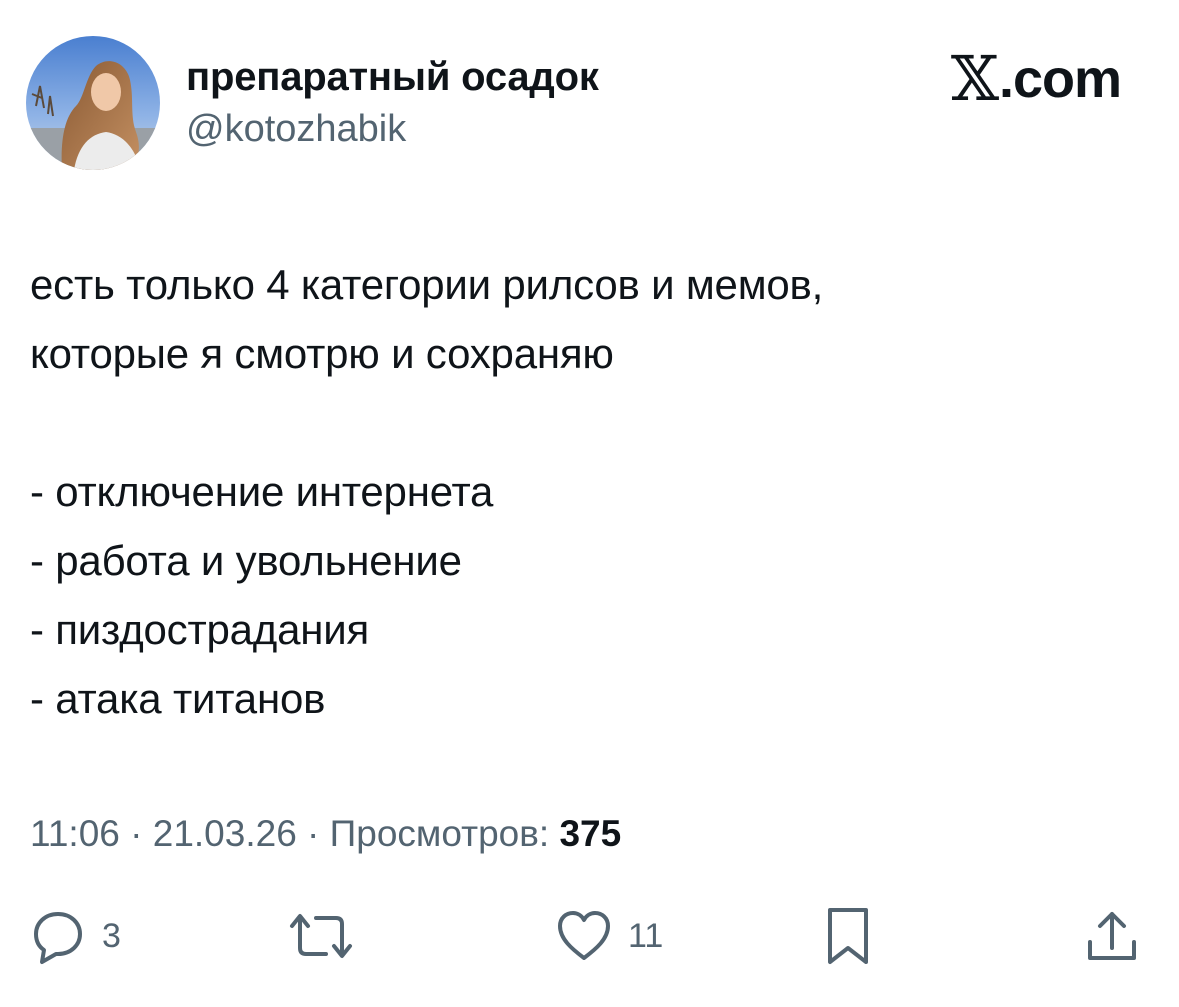 This screenshot has width=1179, height=1007. Describe the element at coordinates (322, 353) in the screenshot. I see `tweet-line: которые я смотрю и сохраняю` at that location.